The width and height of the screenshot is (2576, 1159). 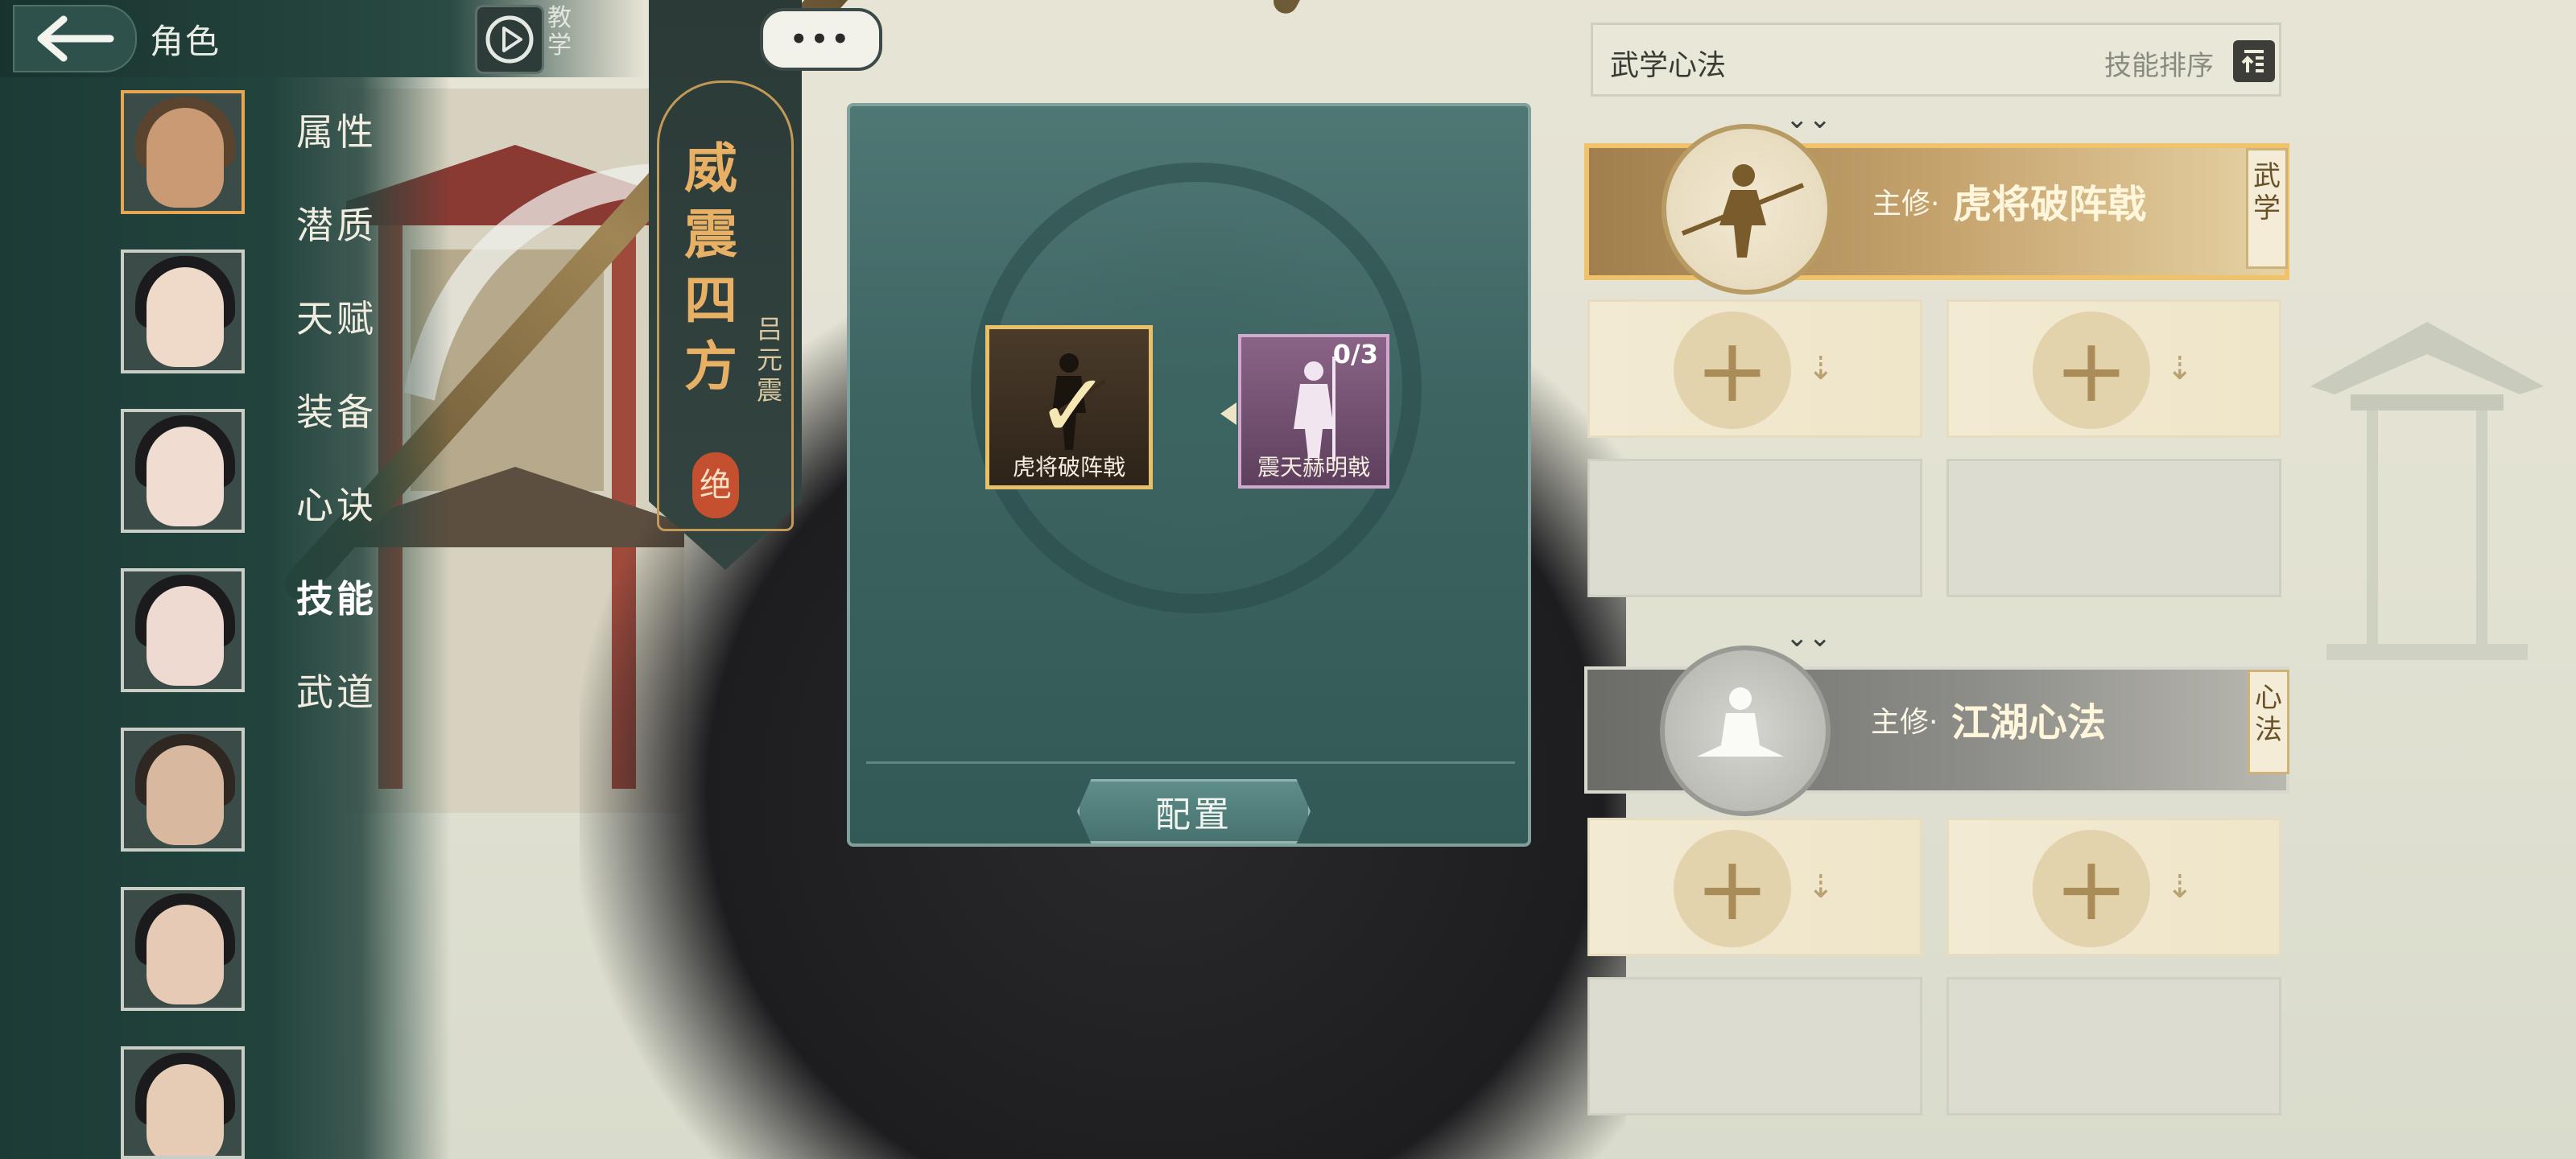 What do you see at coordinates (1747, 210) in the screenshot?
I see `warrior-emblem-icon` at bounding box center [1747, 210].